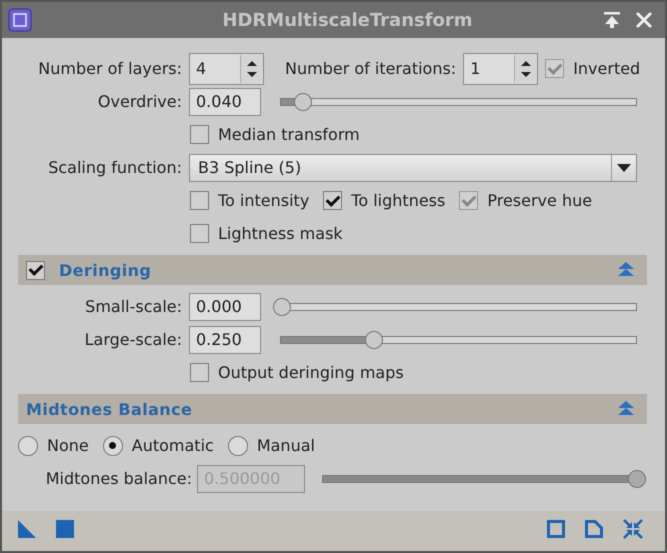  What do you see at coordinates (173, 445) in the screenshot?
I see `radio-label: Automatic` at bounding box center [173, 445].